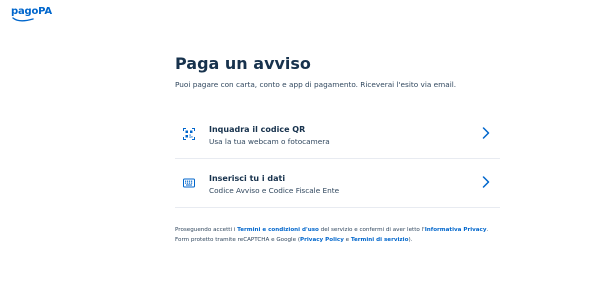 The image size is (610, 284). Describe the element at coordinates (410, 240) in the screenshot. I see `footer-text: ).` at that location.